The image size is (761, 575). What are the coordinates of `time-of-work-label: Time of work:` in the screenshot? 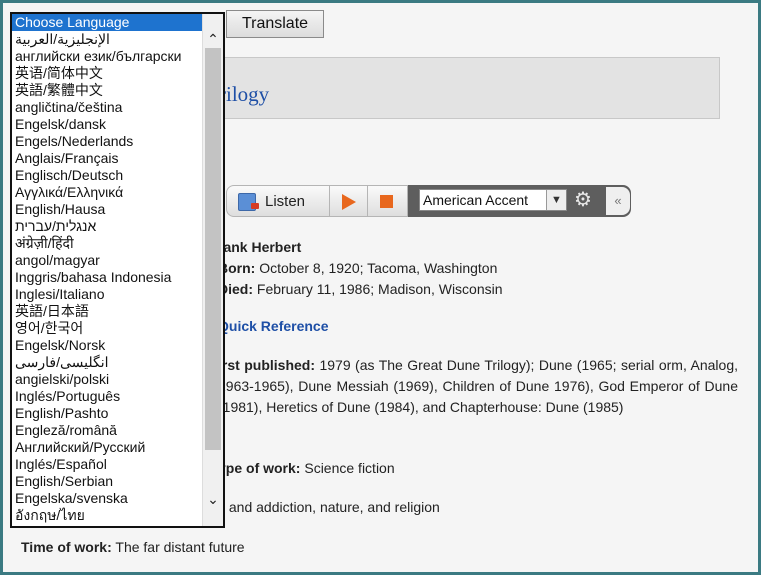 It's located at (66, 547).